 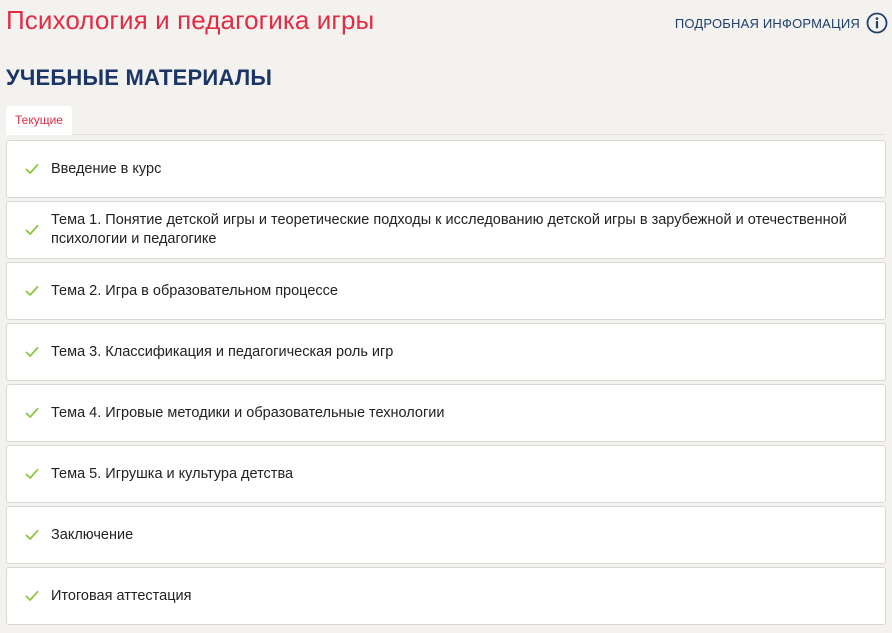 What do you see at coordinates (446, 291) in the screenshot?
I see `material-item-topic-2: Тема 2. Игра в образовательном процессе` at bounding box center [446, 291].